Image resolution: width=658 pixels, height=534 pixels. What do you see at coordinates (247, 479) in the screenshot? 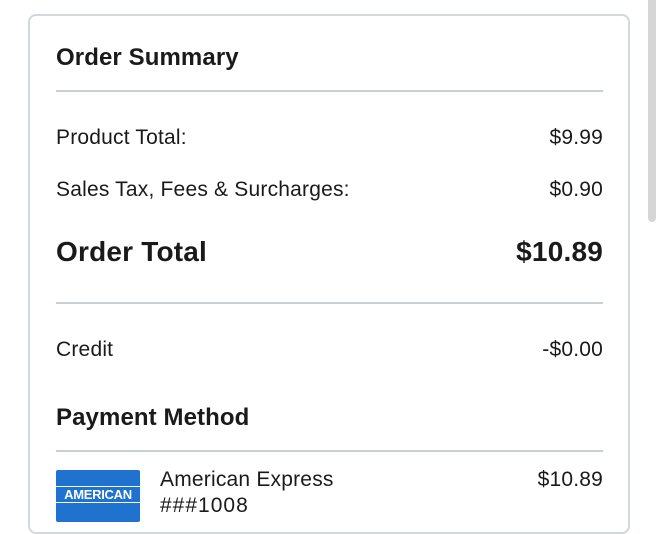
I see `card-name: American Express` at bounding box center [247, 479].